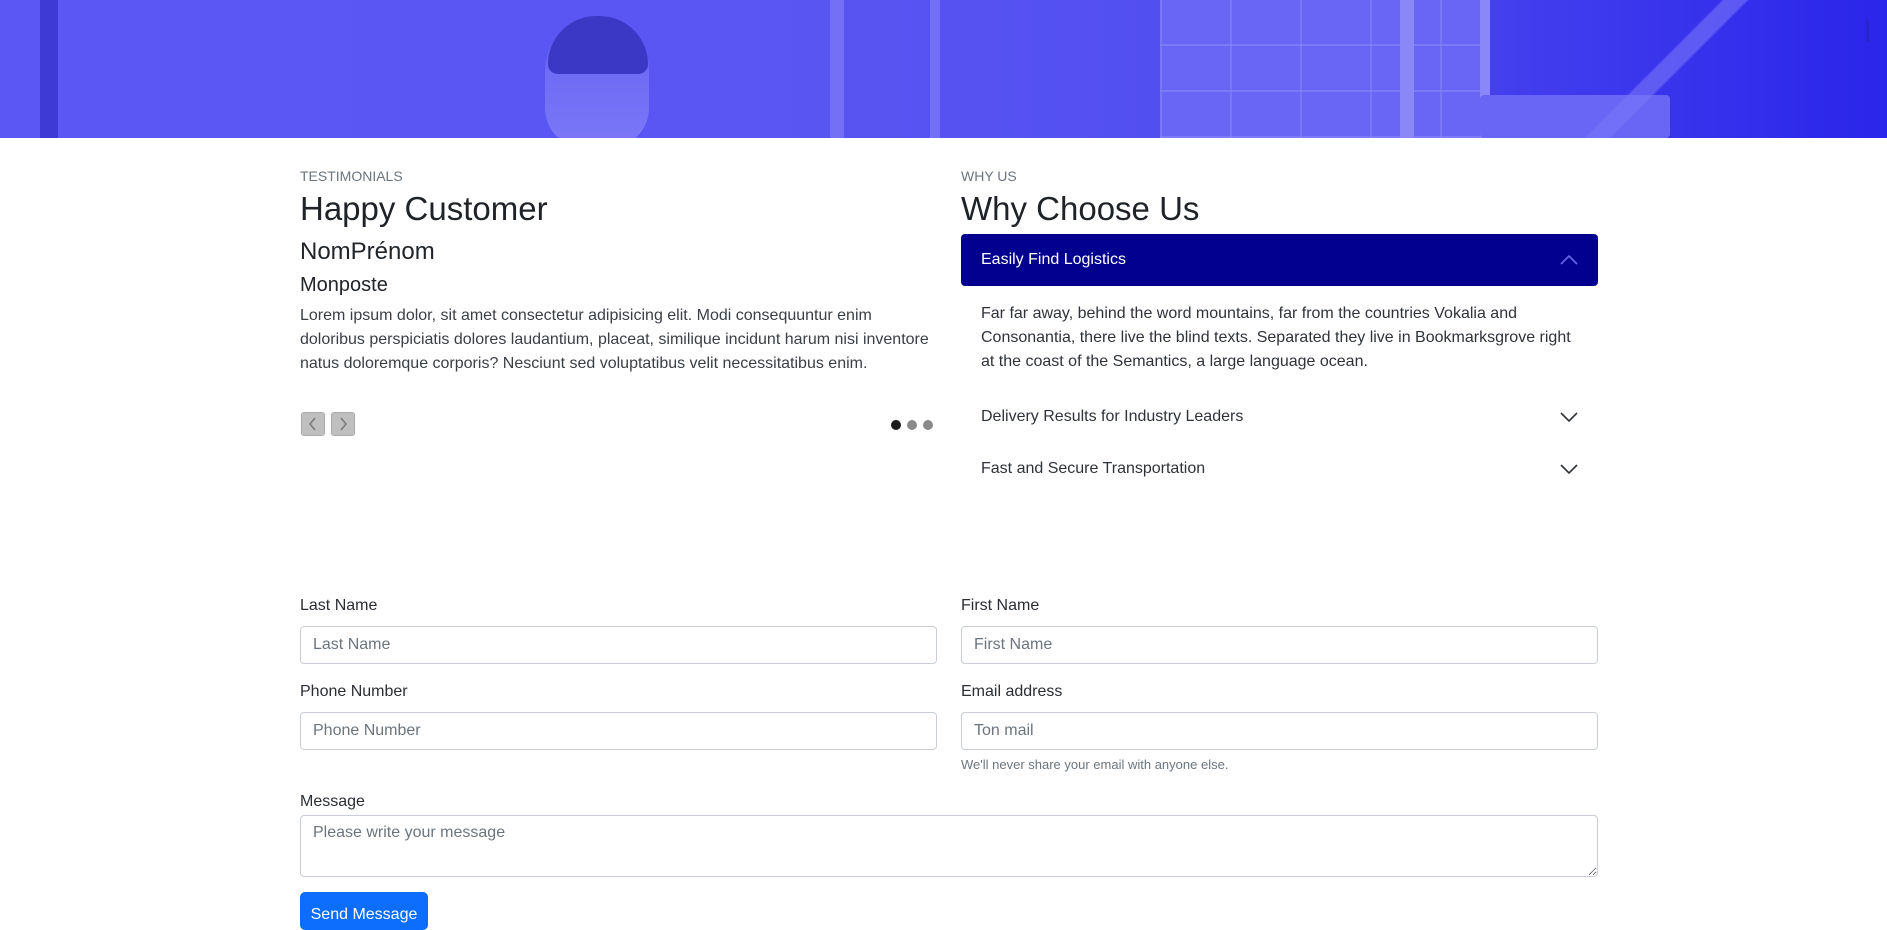  Describe the element at coordinates (1325, 69) in the screenshot. I see `hero-bg-boxes` at that location.